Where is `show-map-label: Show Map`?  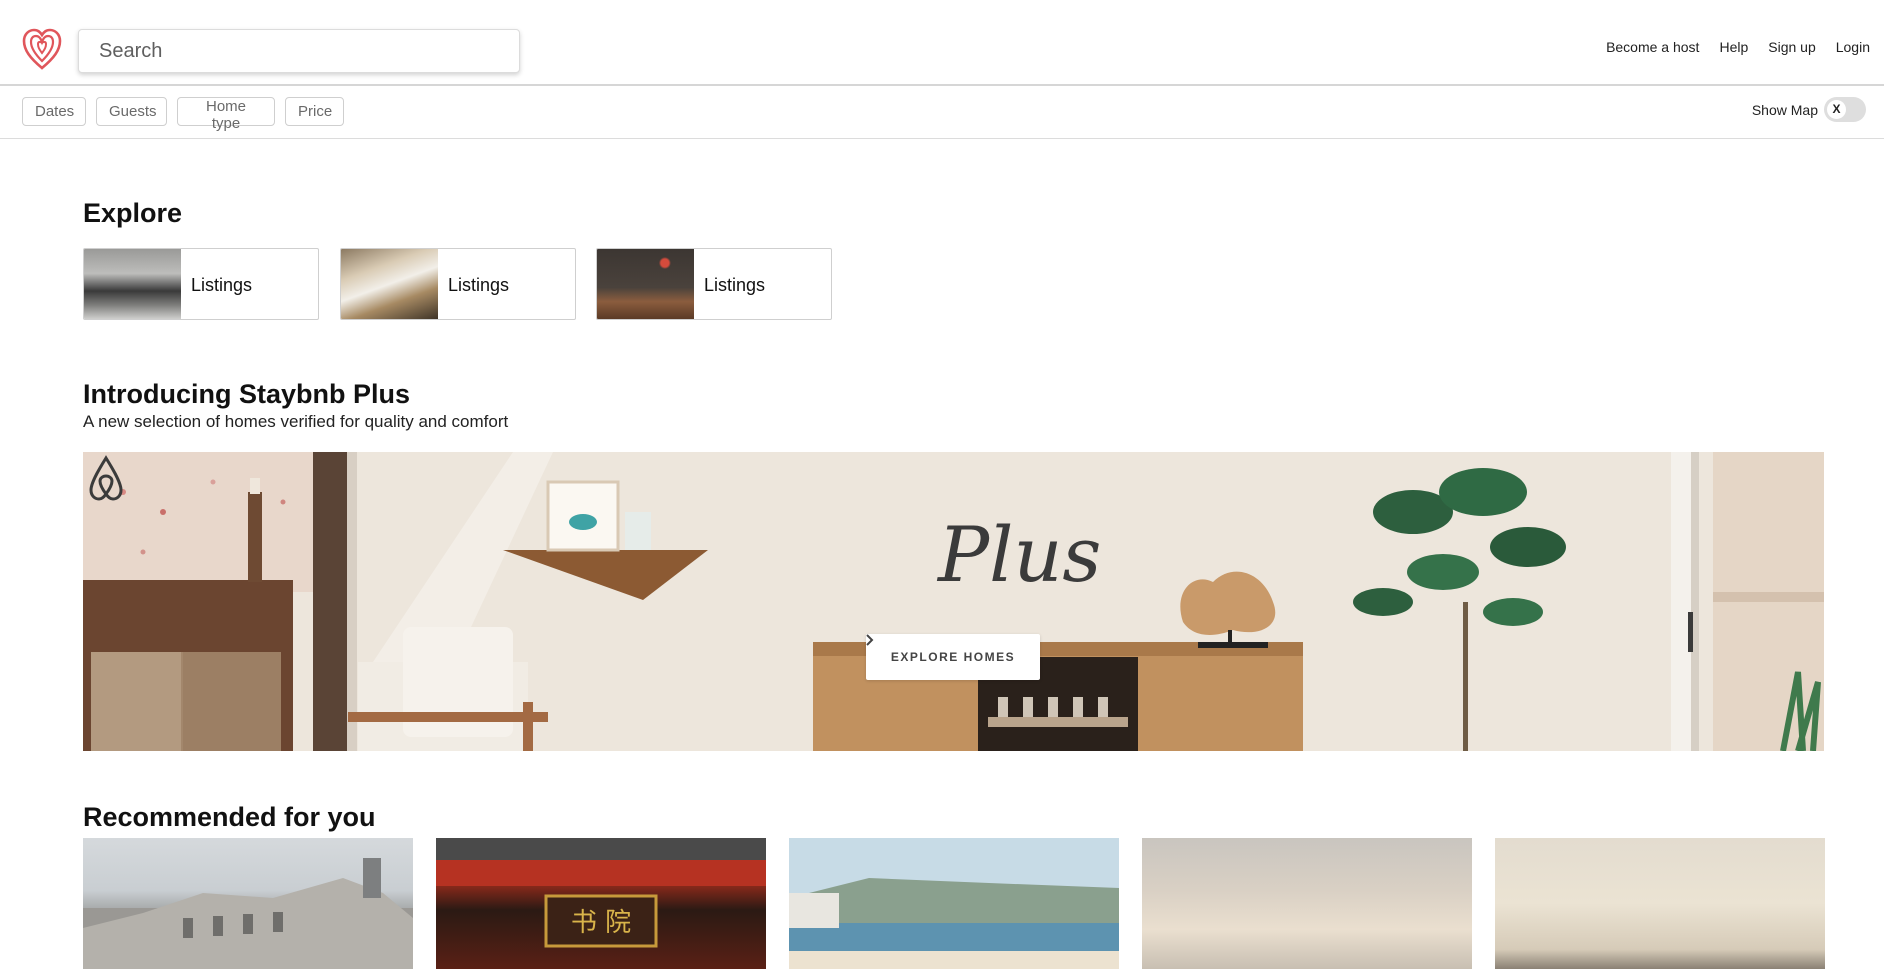 show-map-label: Show Map is located at coordinates (1784, 110).